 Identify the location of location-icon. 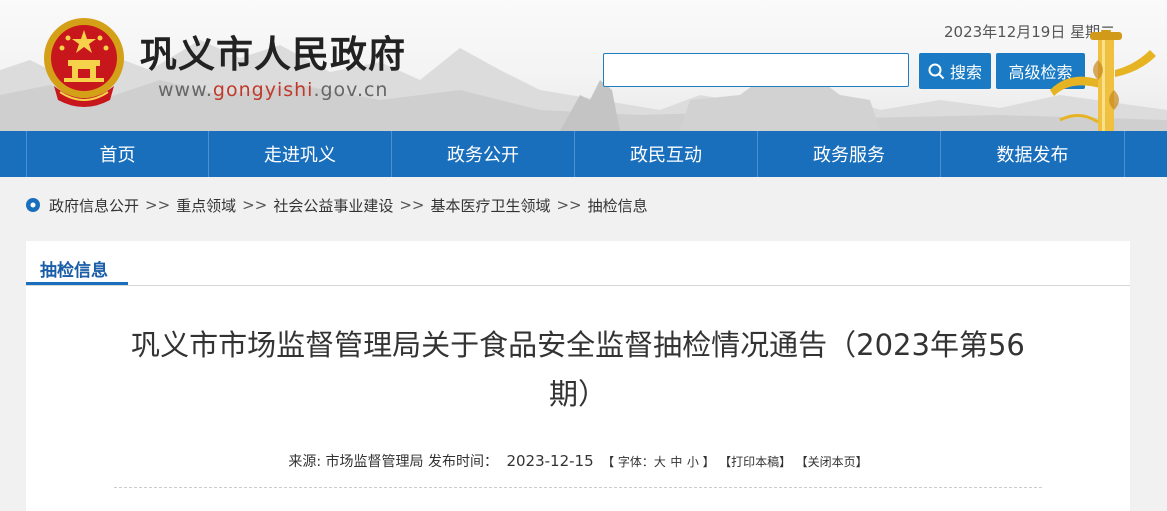
(33, 205).